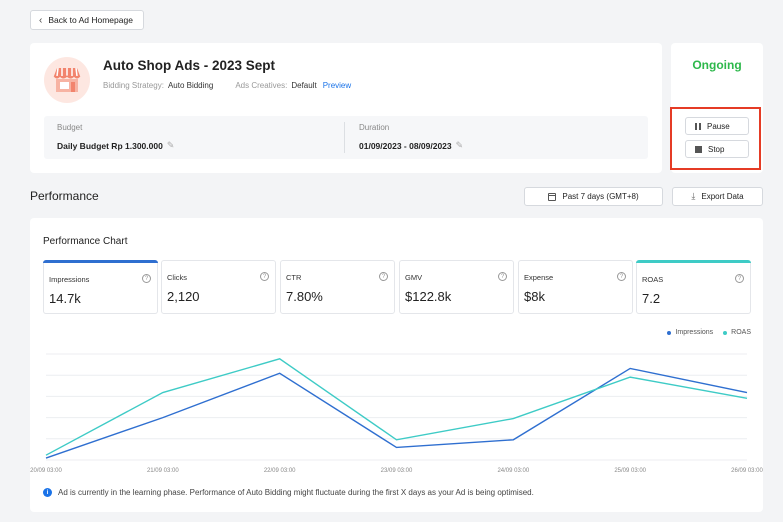  Describe the element at coordinates (693, 287) in the screenshot. I see `metric-card-roas: ROAS ? 7.2` at that location.